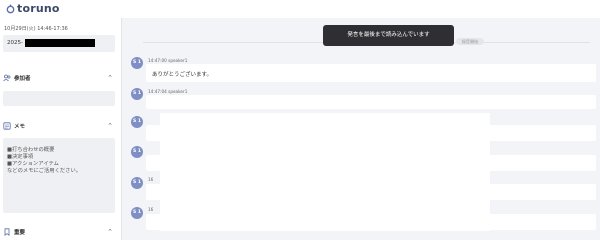 The height and width of the screenshot is (240, 600). I want to click on memo-section-header: メモ ⌃, so click(59, 126).